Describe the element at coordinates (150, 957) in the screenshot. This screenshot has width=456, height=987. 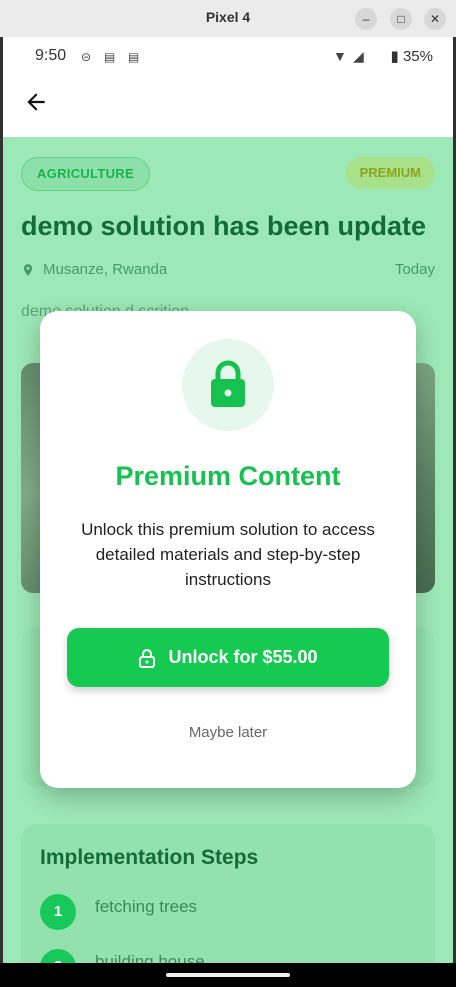
I see `step-text: building house` at that location.